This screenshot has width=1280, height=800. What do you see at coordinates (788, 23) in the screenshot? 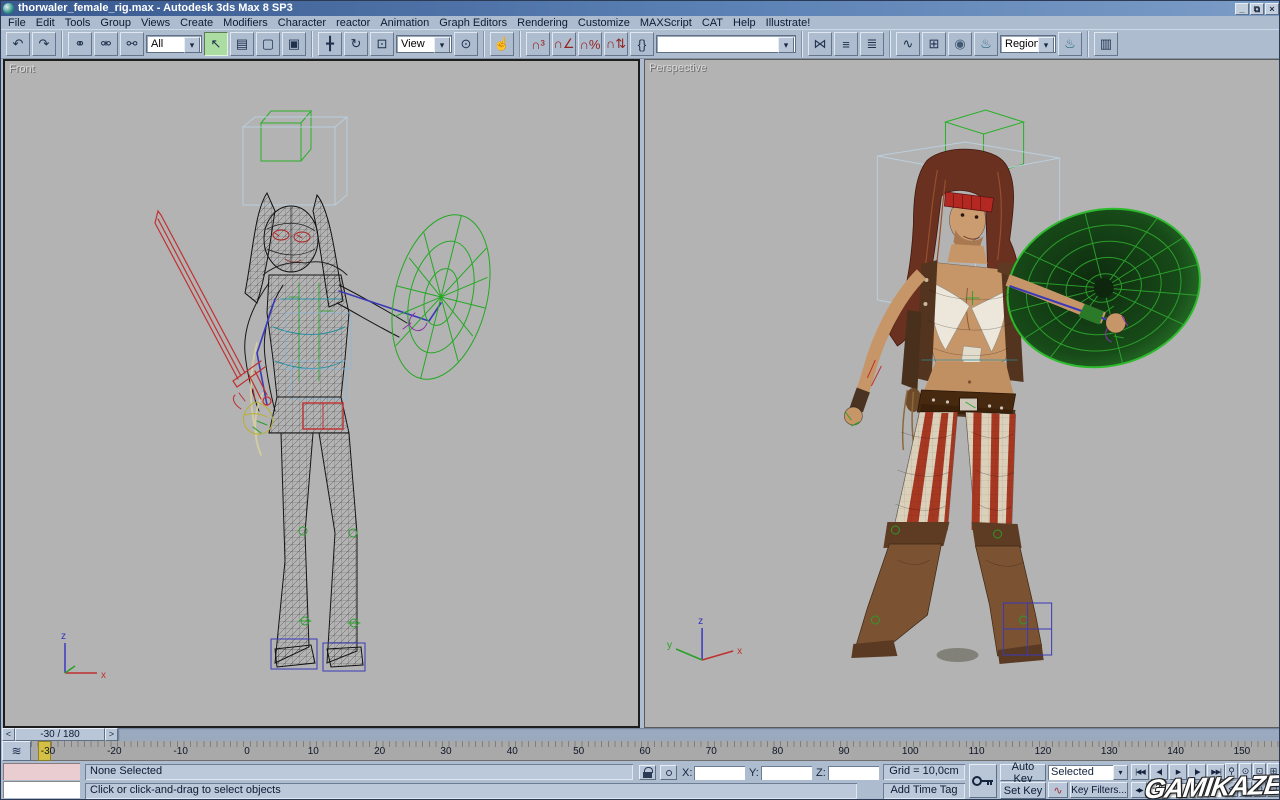
I see `menu-item: Illustrate!` at bounding box center [788, 23].